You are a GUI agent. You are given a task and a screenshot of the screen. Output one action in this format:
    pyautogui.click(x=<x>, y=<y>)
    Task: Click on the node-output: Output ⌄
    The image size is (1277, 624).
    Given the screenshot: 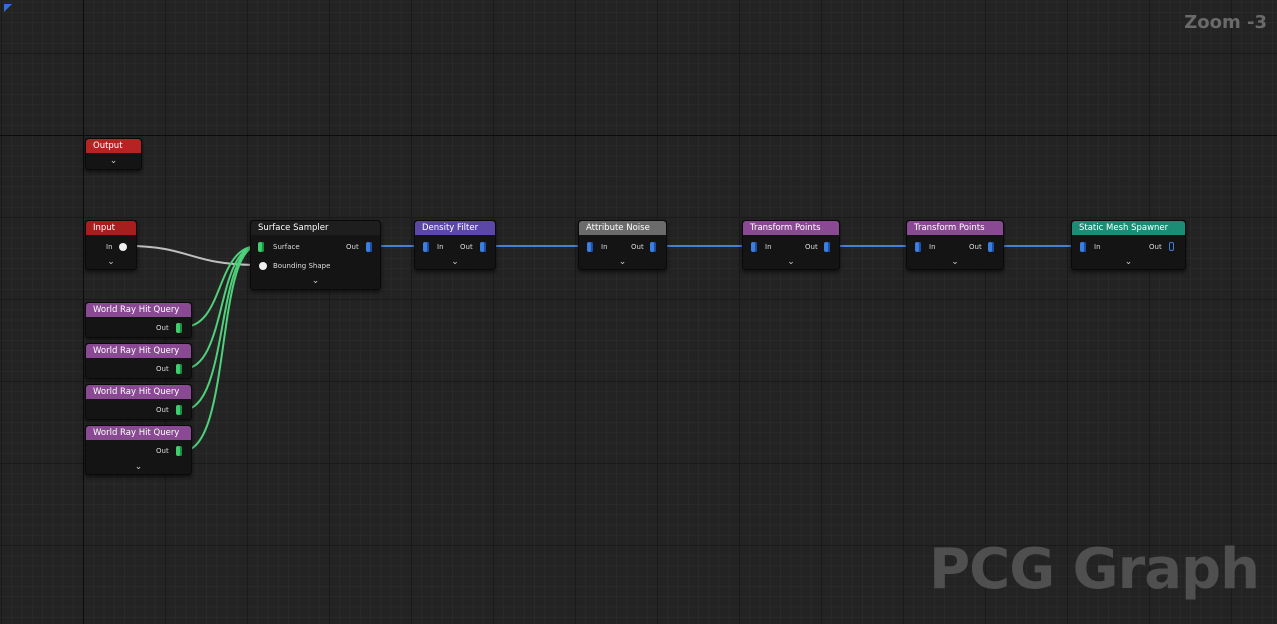 What is the action you would take?
    pyautogui.click(x=113, y=154)
    